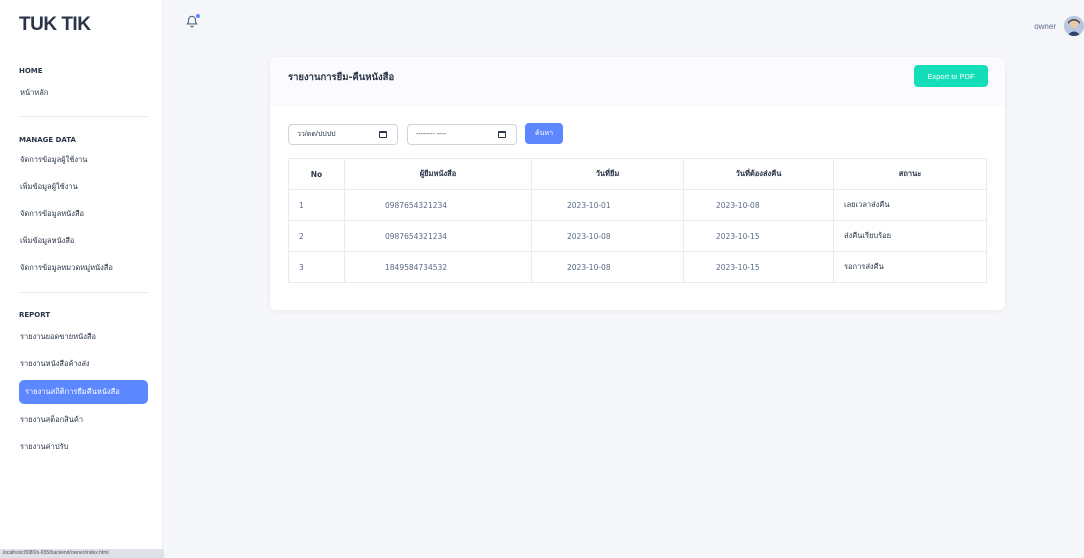 This screenshot has height=558, width=1084. What do you see at coordinates (462, 134) in the screenshot?
I see `end-date-input: -------- ----` at bounding box center [462, 134].